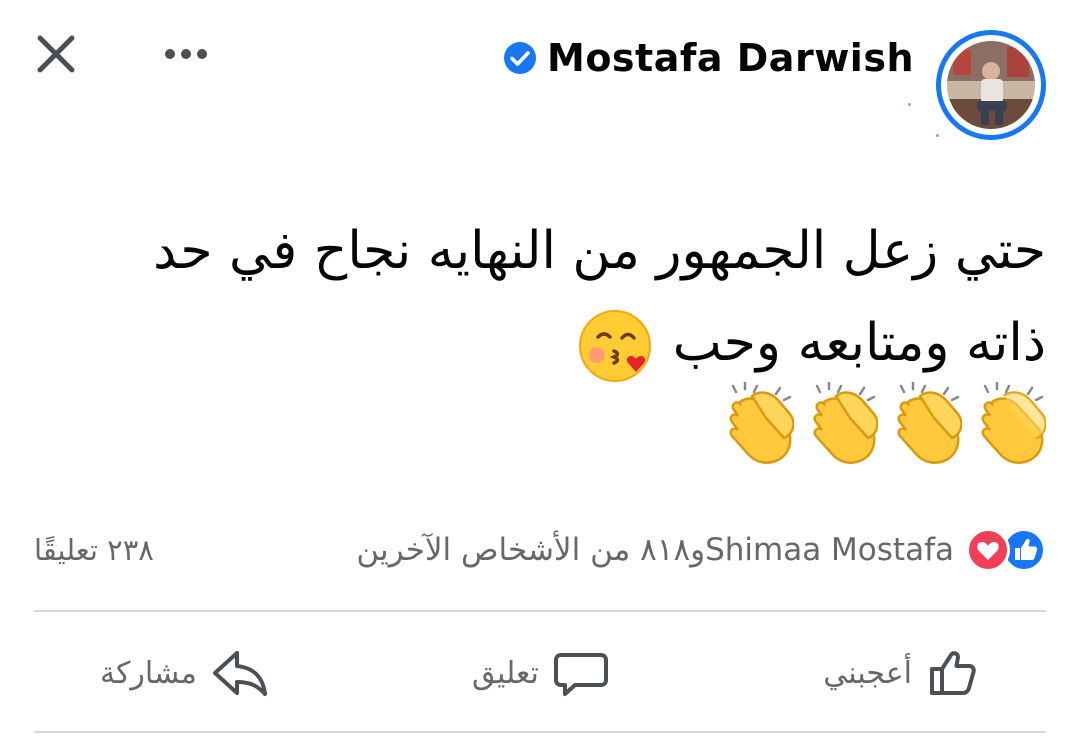 The width and height of the screenshot is (1080, 754). I want to click on close-icon, so click(56, 54).